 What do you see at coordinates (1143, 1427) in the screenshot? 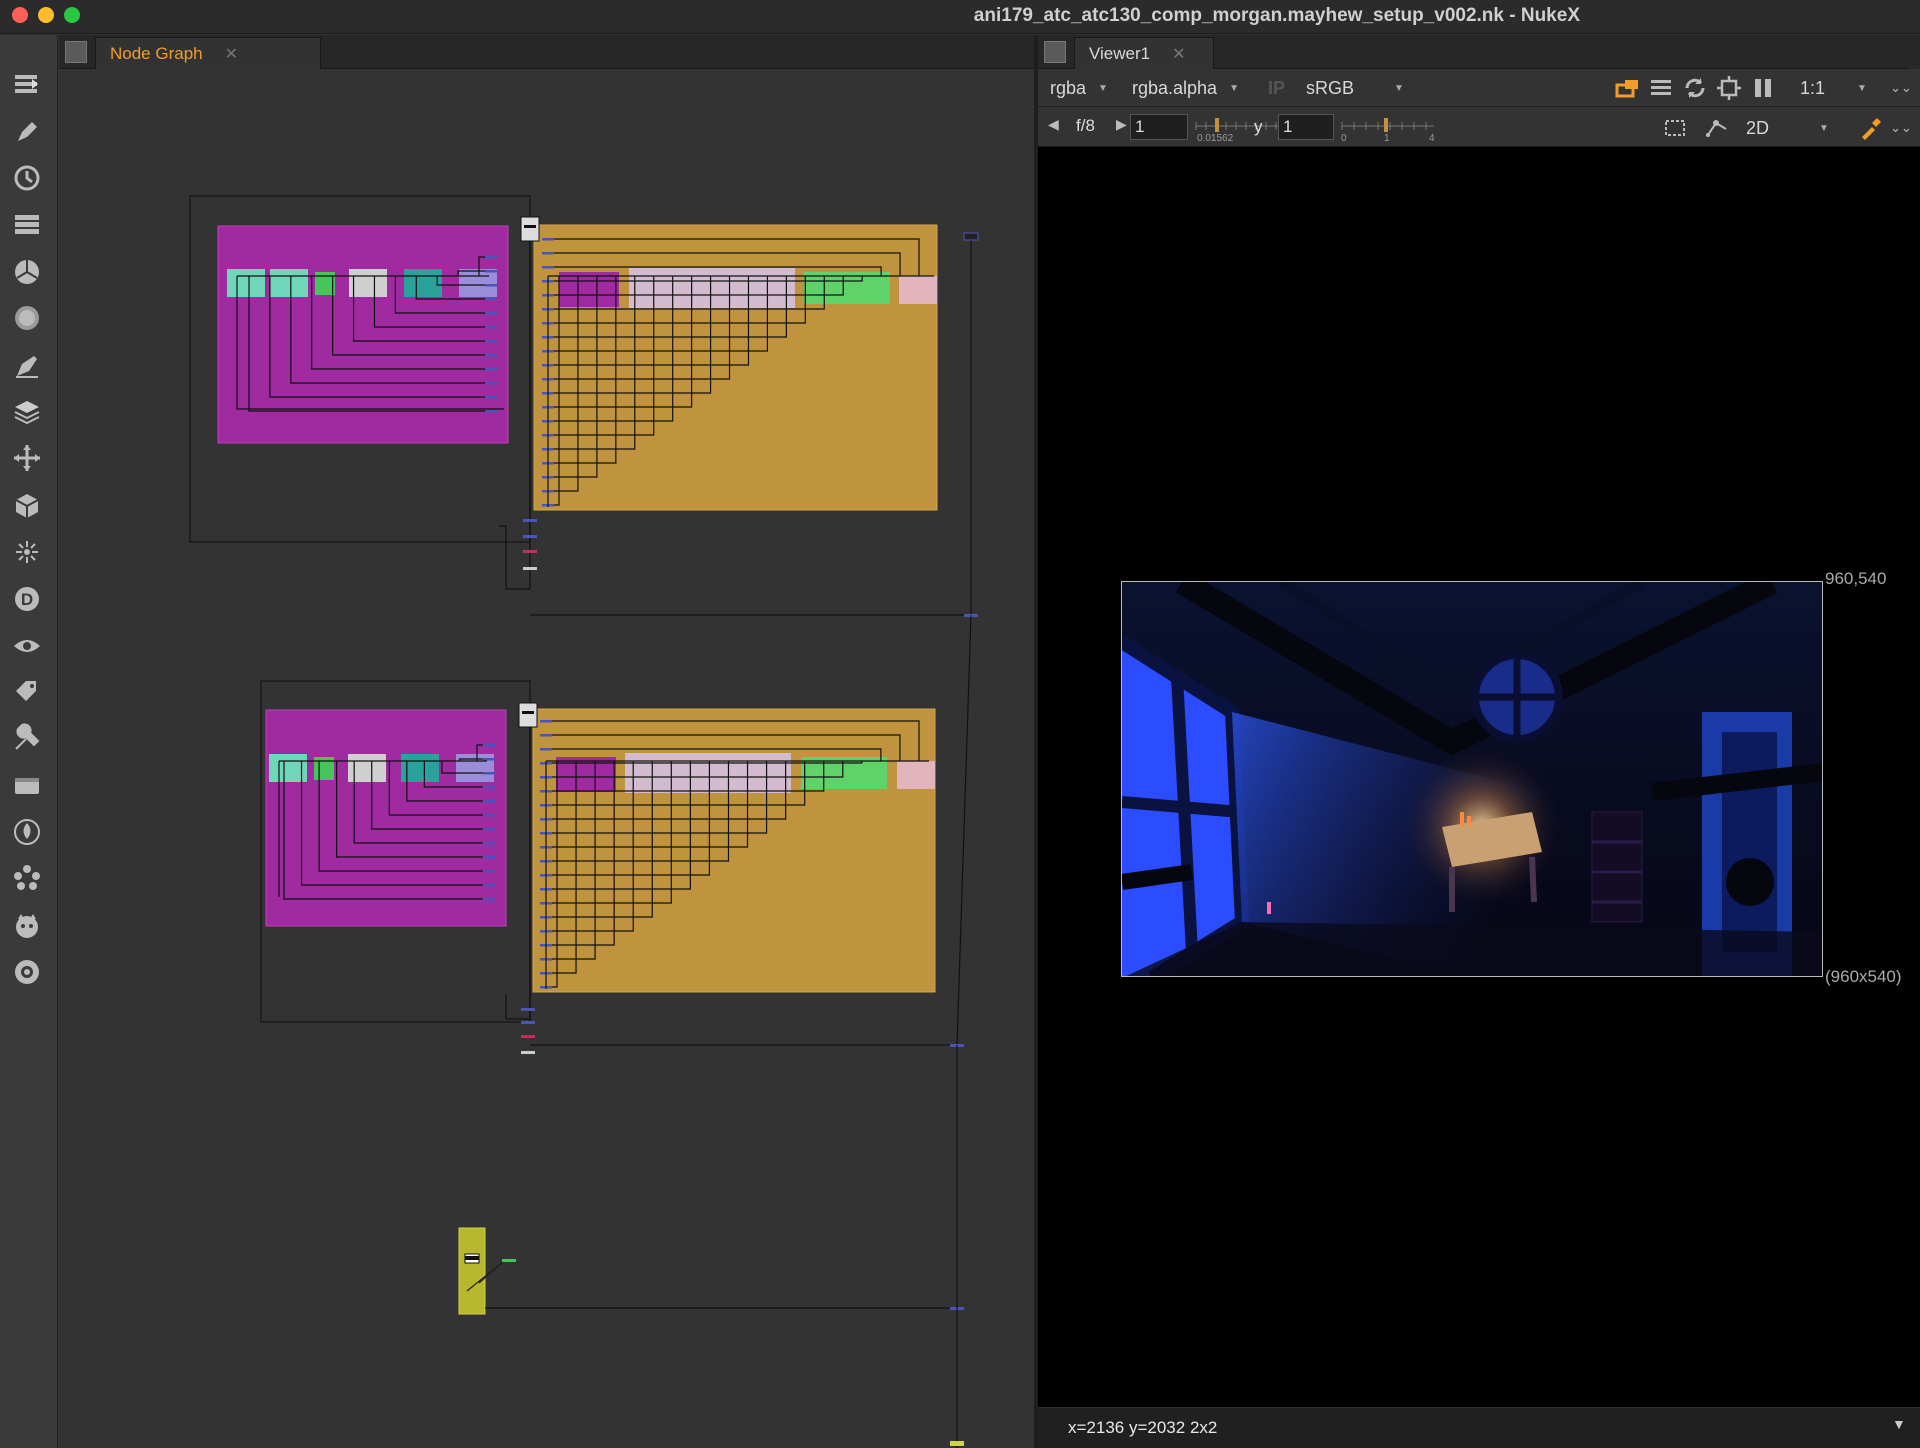
I see `pixel-info-readout: x=2136 y=2032 2x2` at bounding box center [1143, 1427].